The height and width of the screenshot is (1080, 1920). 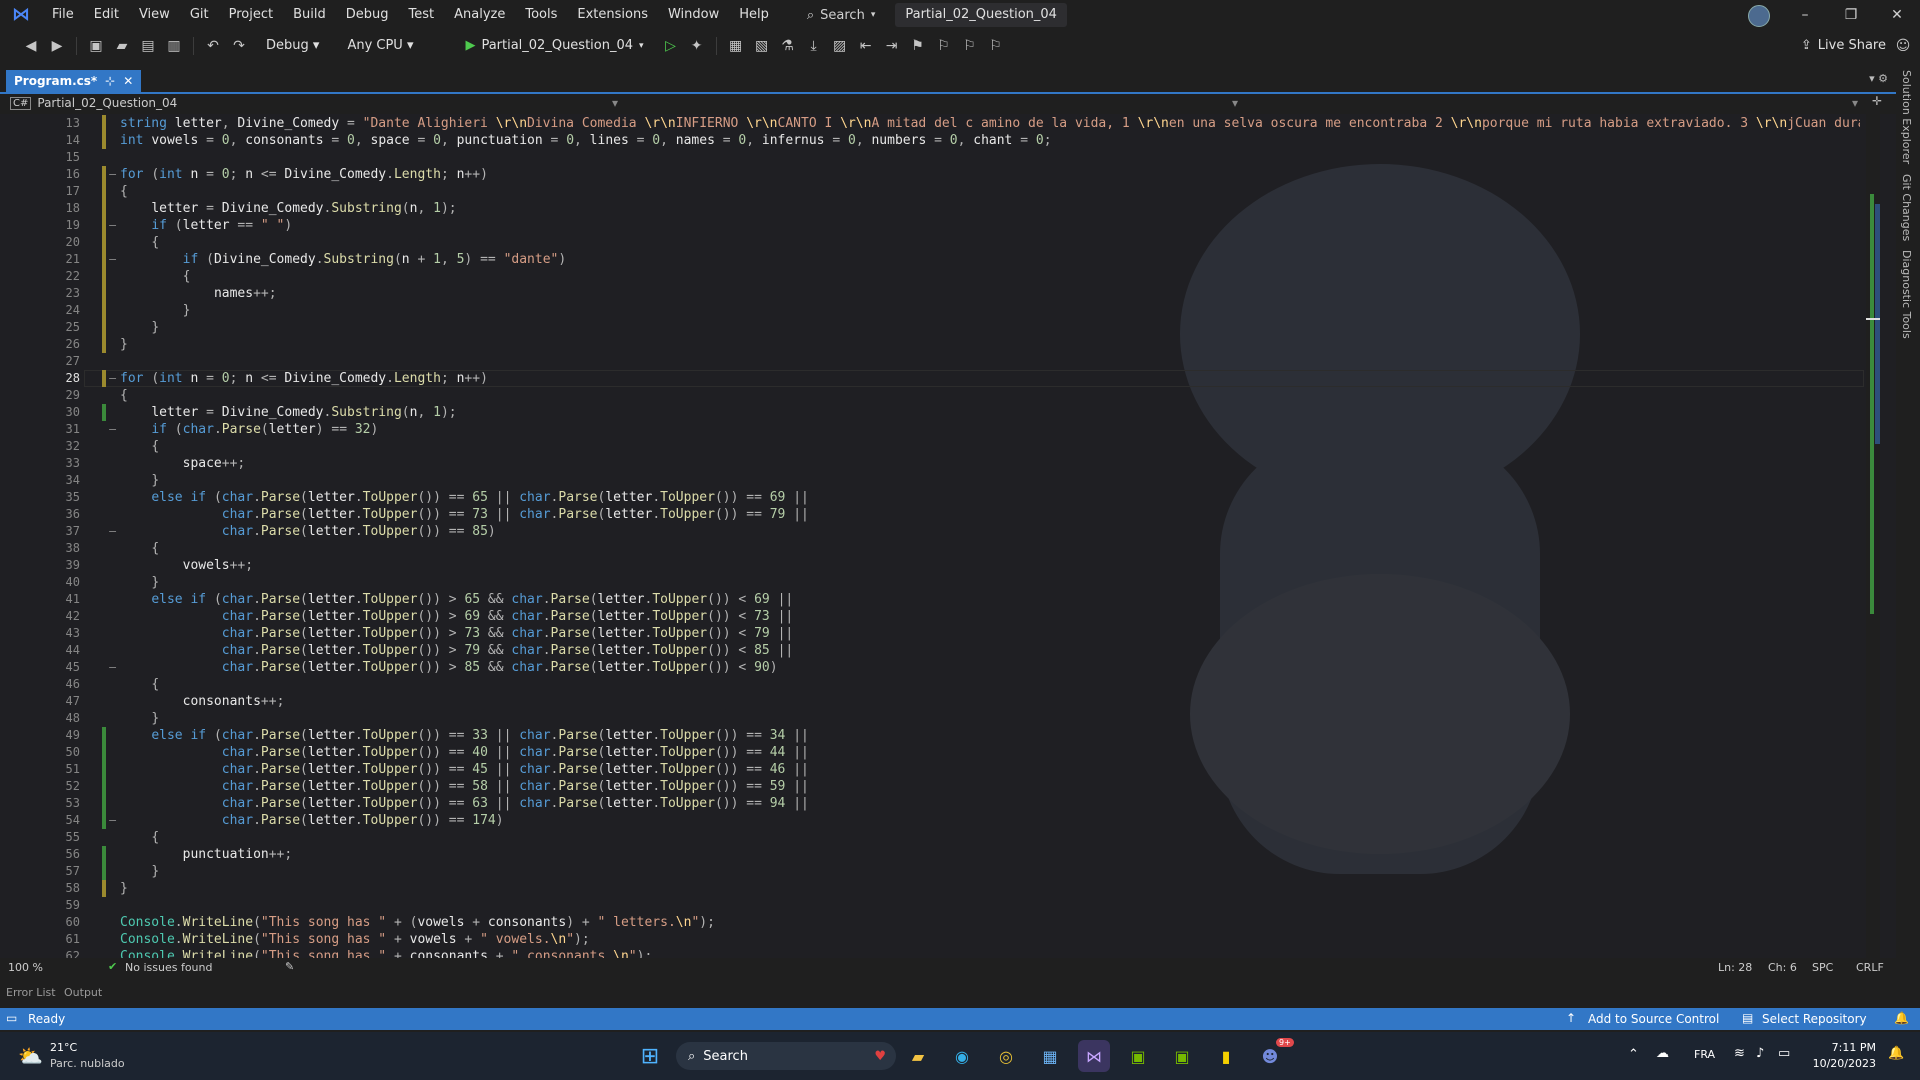 I want to click on open-folder-icon: ▰, so click(x=122, y=46).